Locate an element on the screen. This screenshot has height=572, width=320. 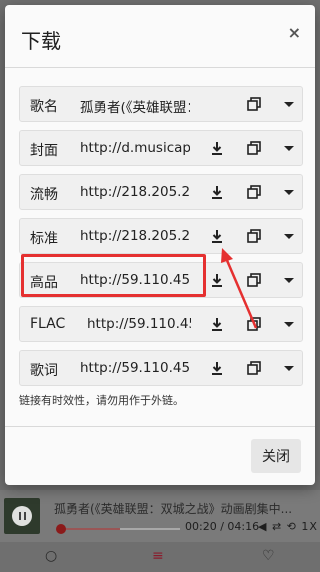
row-label: 流畅 is located at coordinates (44, 195).